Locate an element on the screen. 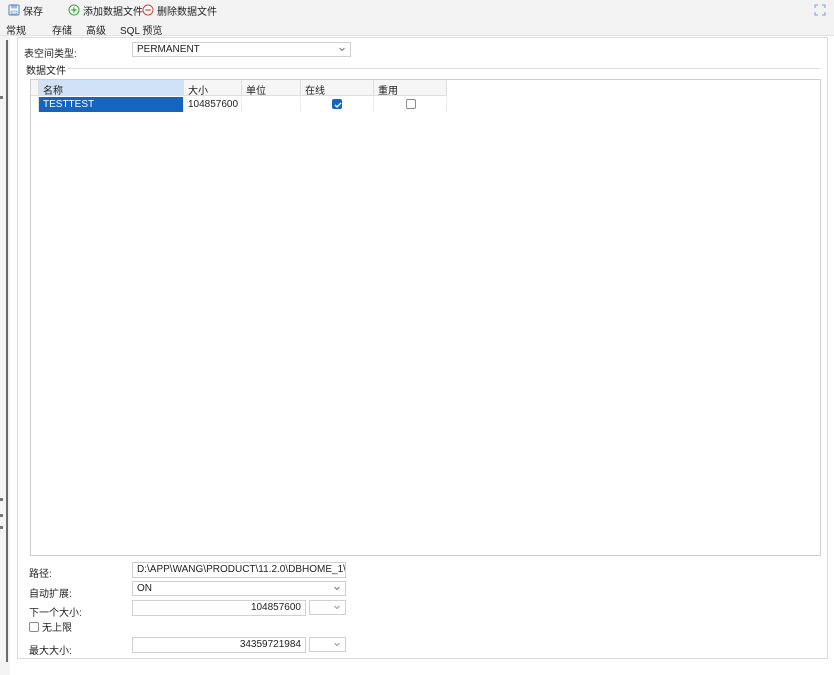  column-header-label: 名称 is located at coordinates (53, 91).